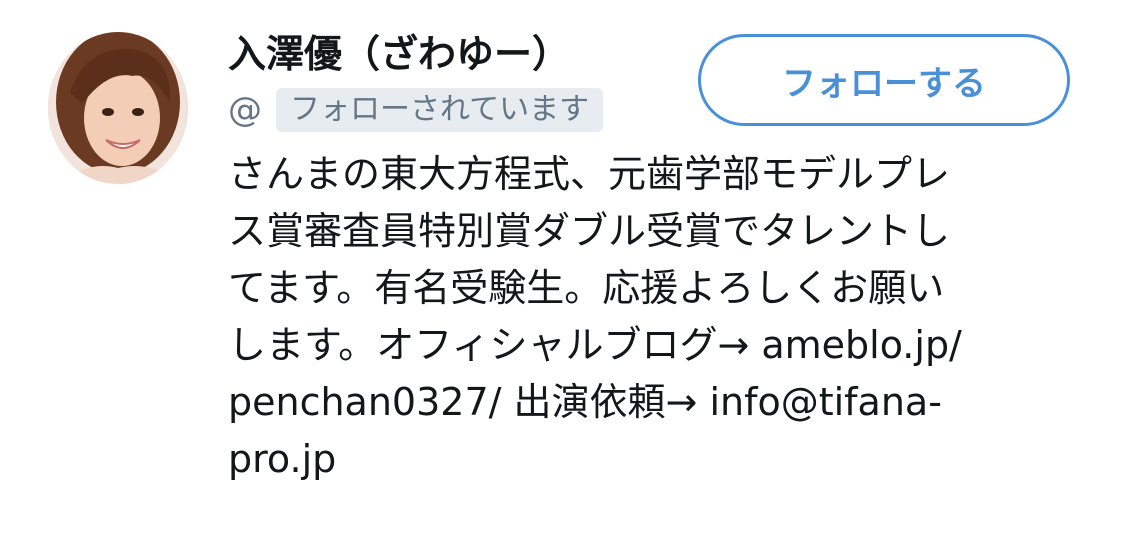  I want to click on avatar, so click(118, 108).